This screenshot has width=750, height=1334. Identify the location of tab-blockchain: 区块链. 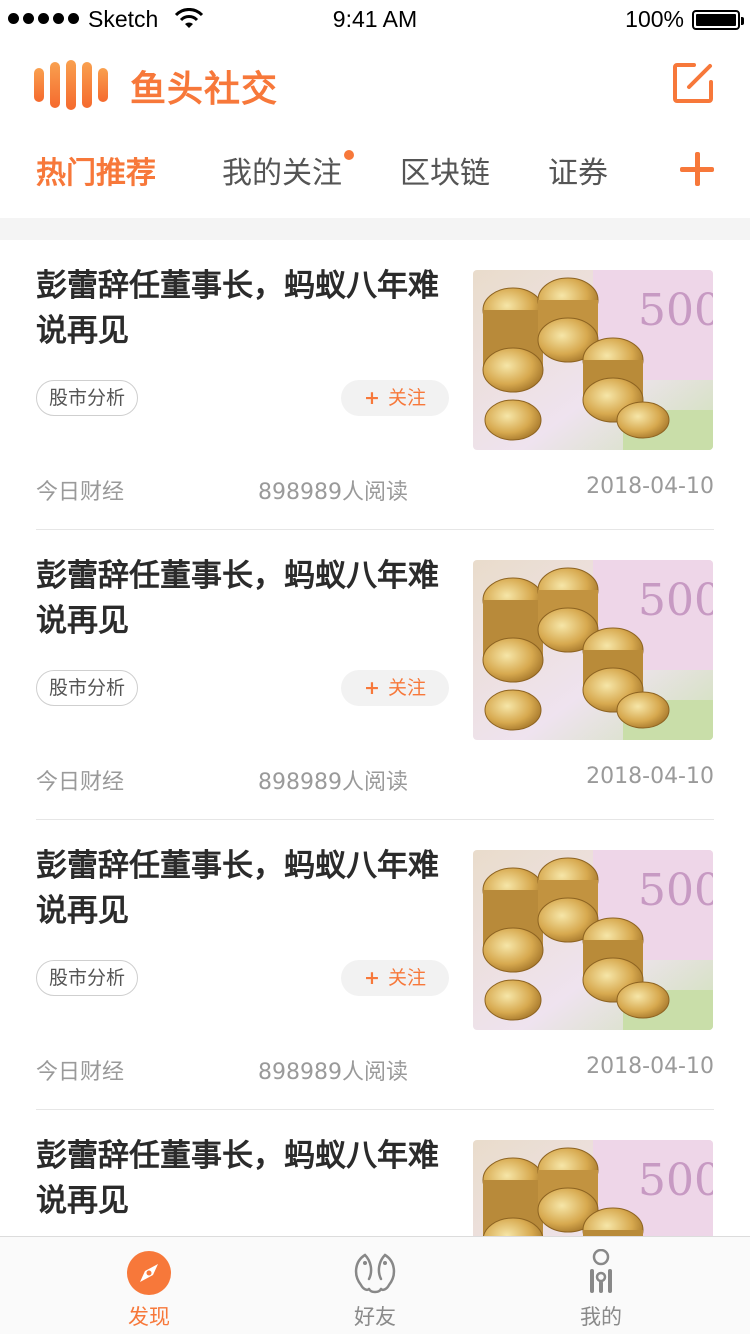
(445, 170).